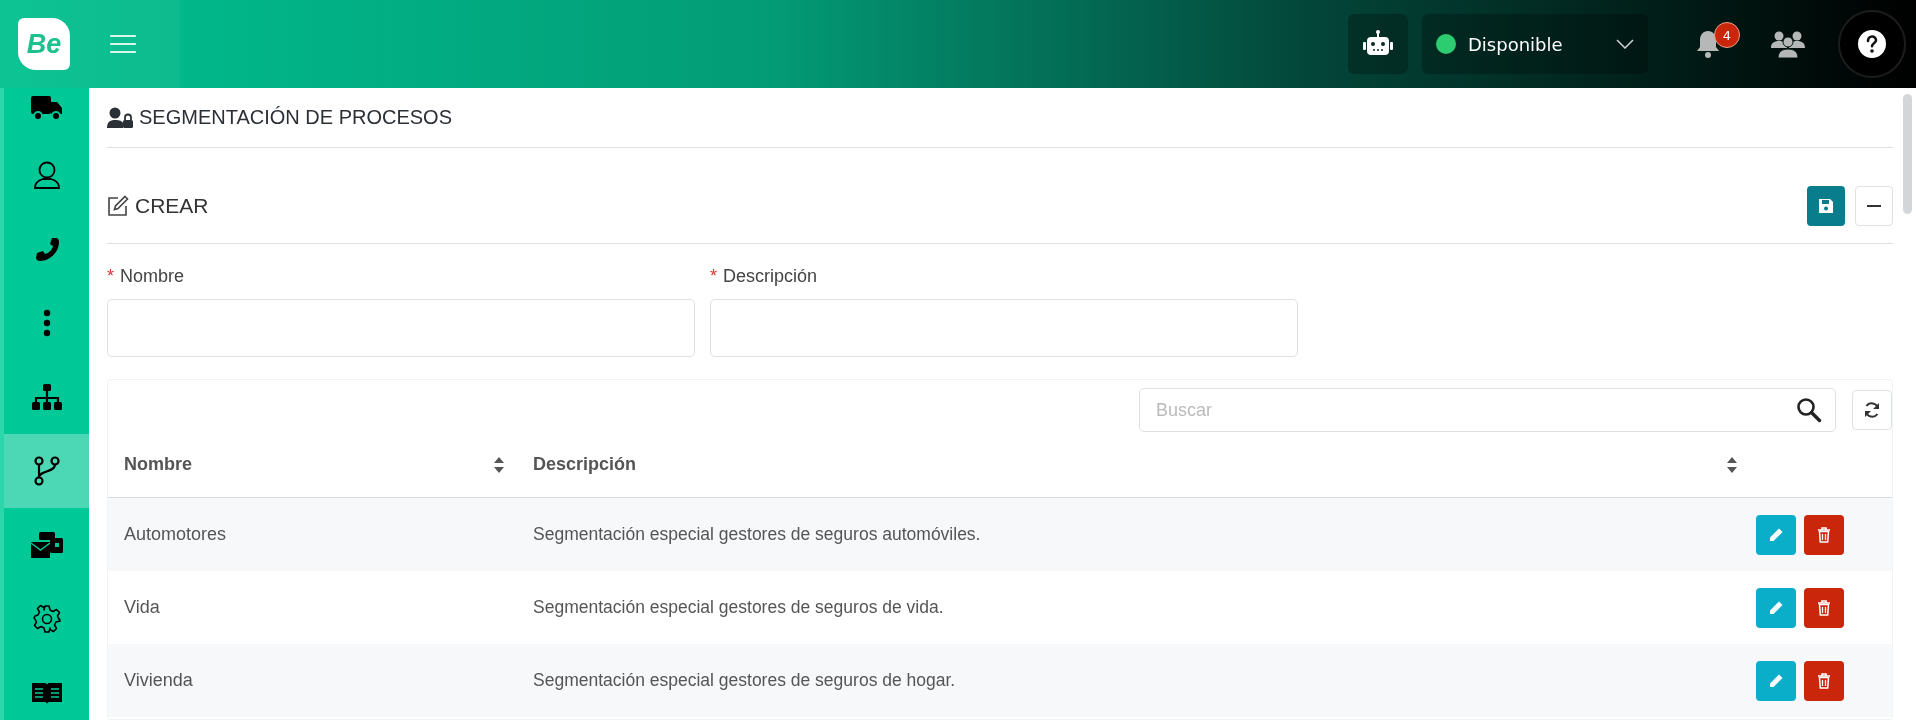  I want to click on search-icon, so click(1809, 410).